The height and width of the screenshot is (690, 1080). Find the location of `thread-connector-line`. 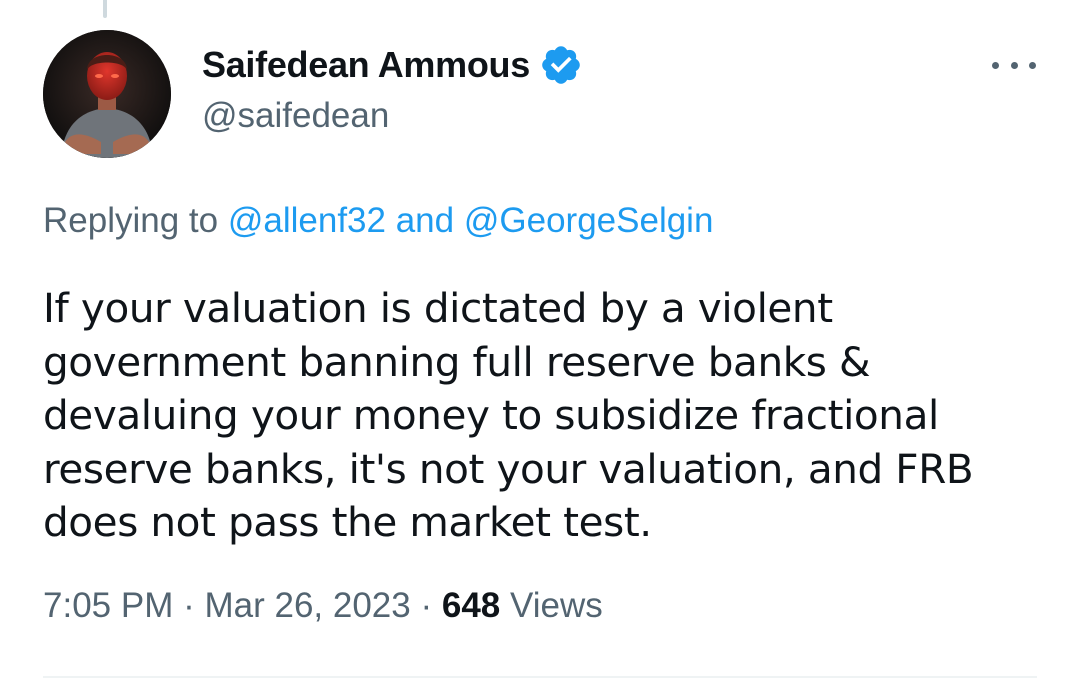

thread-connector-line is located at coordinates (105, 9).